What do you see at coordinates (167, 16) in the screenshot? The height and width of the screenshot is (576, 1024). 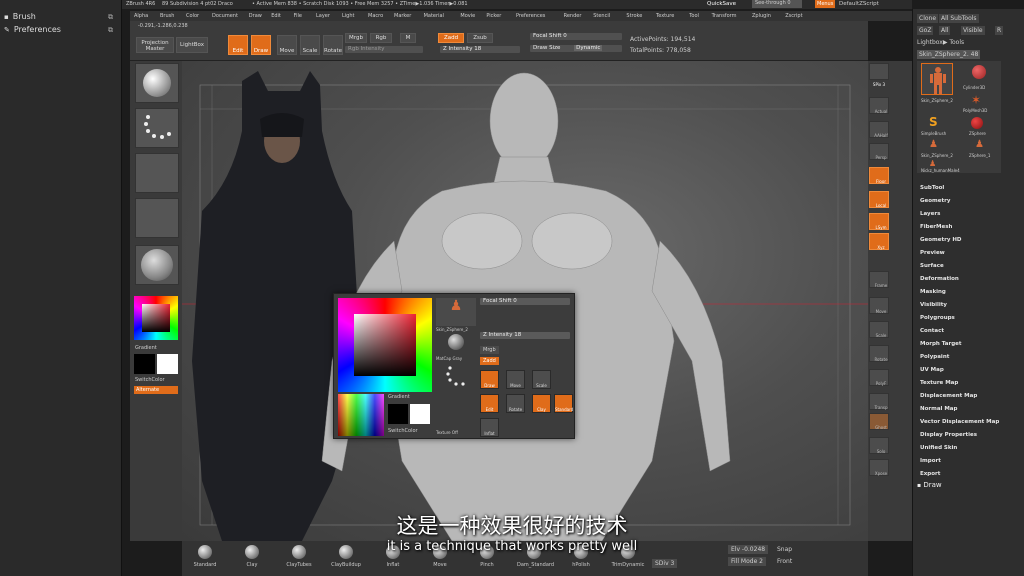 I see `menu-brush: Brush` at bounding box center [167, 16].